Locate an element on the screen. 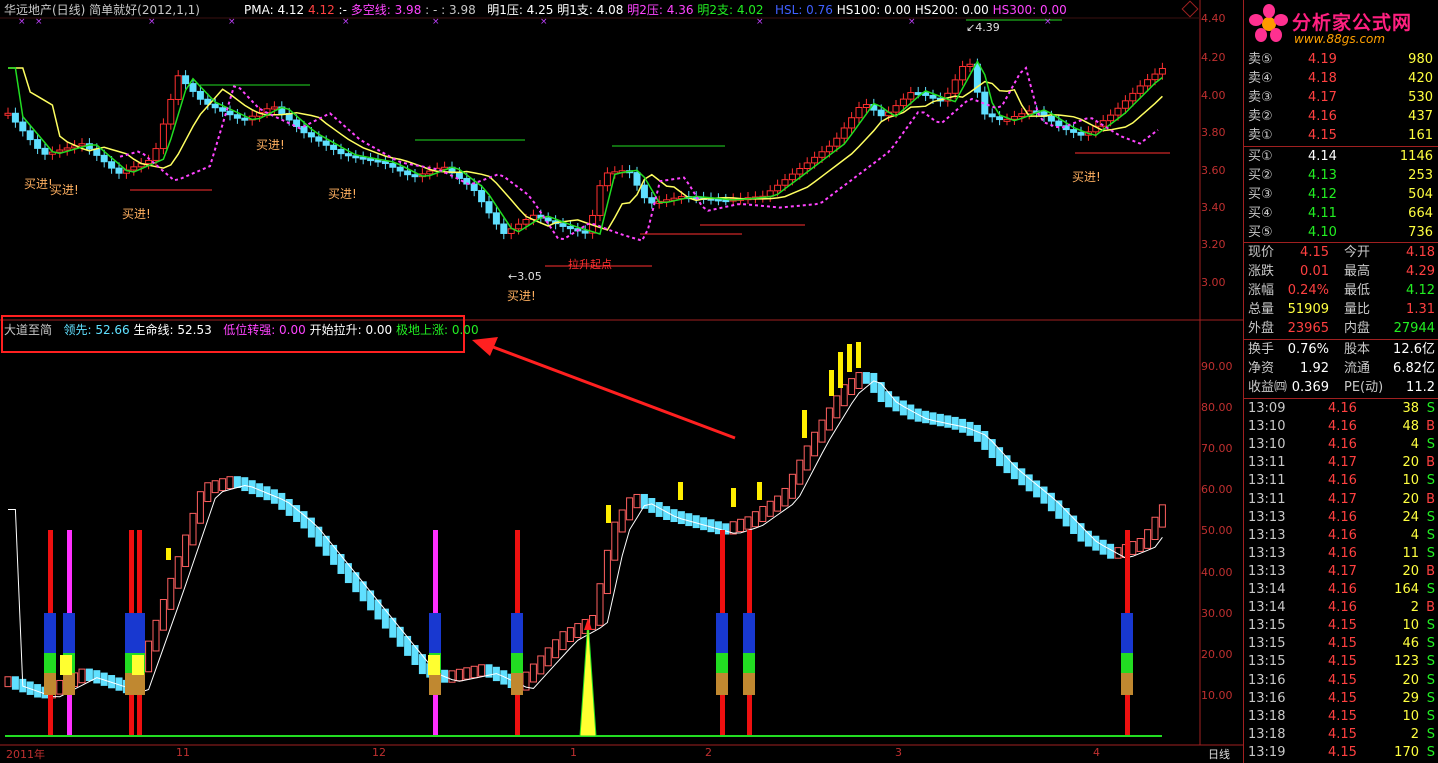  axis-tick: 40.00 is located at coordinates (1217, 572).